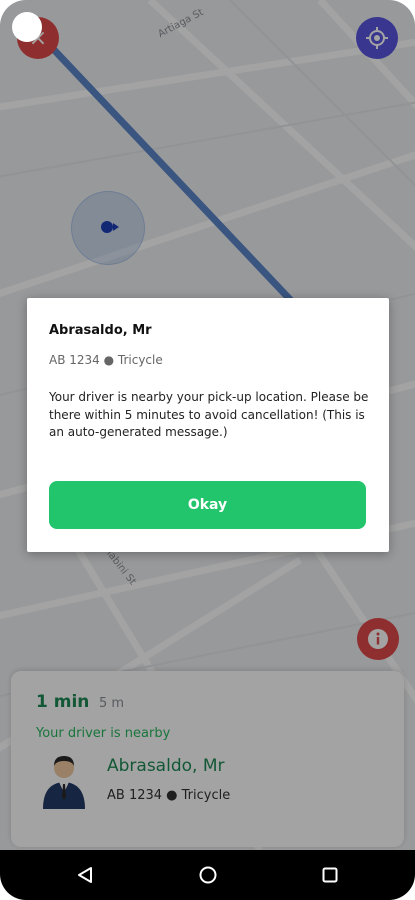 This screenshot has height=900, width=415. I want to click on dialog-subtitle: AB 1234 ● Tricycle, so click(106, 360).